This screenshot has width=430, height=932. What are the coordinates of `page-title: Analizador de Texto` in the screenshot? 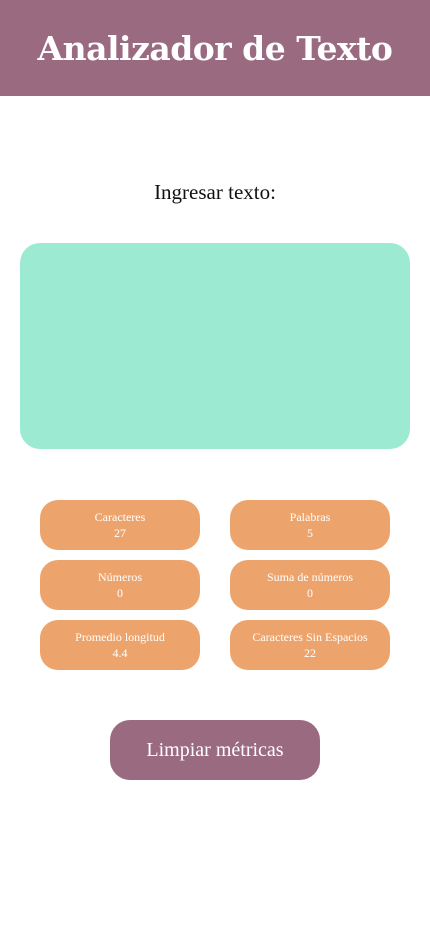 It's located at (215, 48).